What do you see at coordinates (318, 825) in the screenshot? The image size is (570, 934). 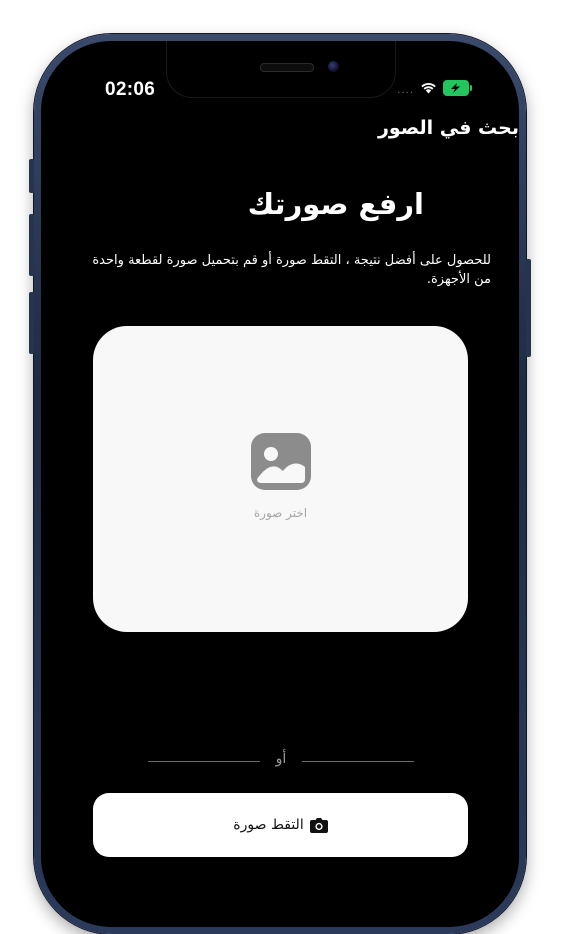 I see `camera-icon` at bounding box center [318, 825].